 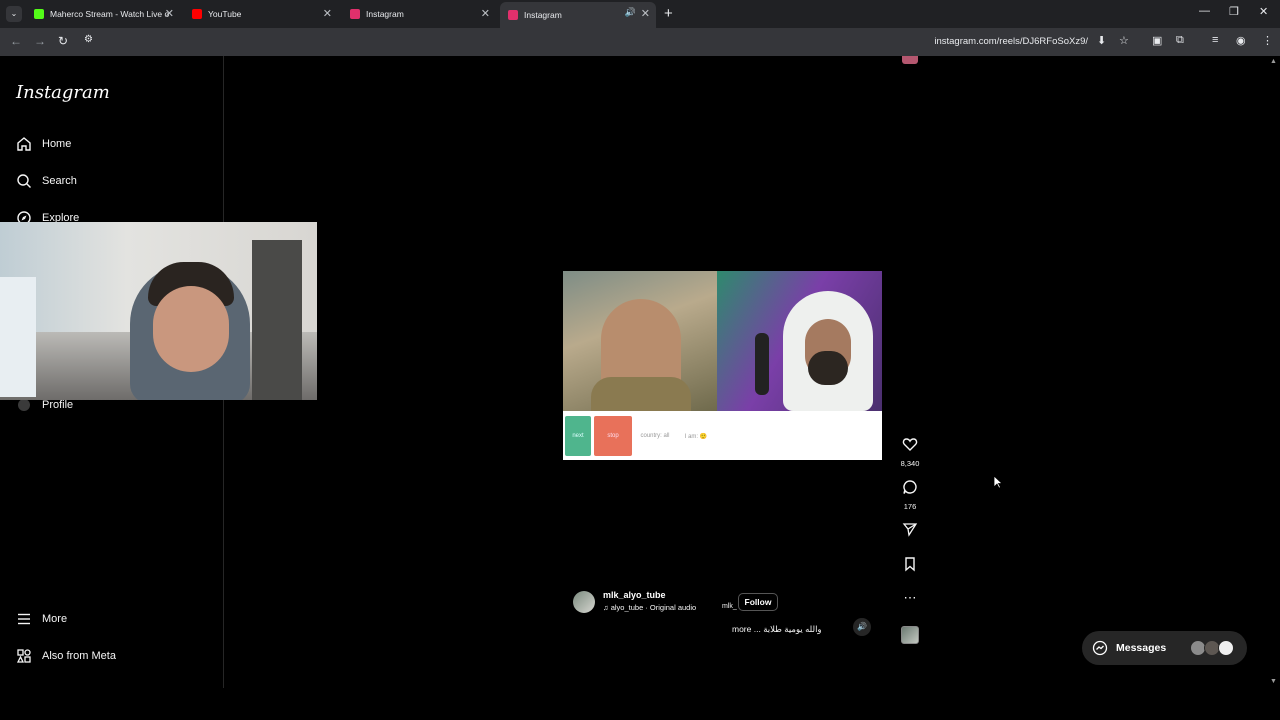 What do you see at coordinates (655, 436) in the screenshot?
I see `reel-country-filter: country: all` at bounding box center [655, 436].